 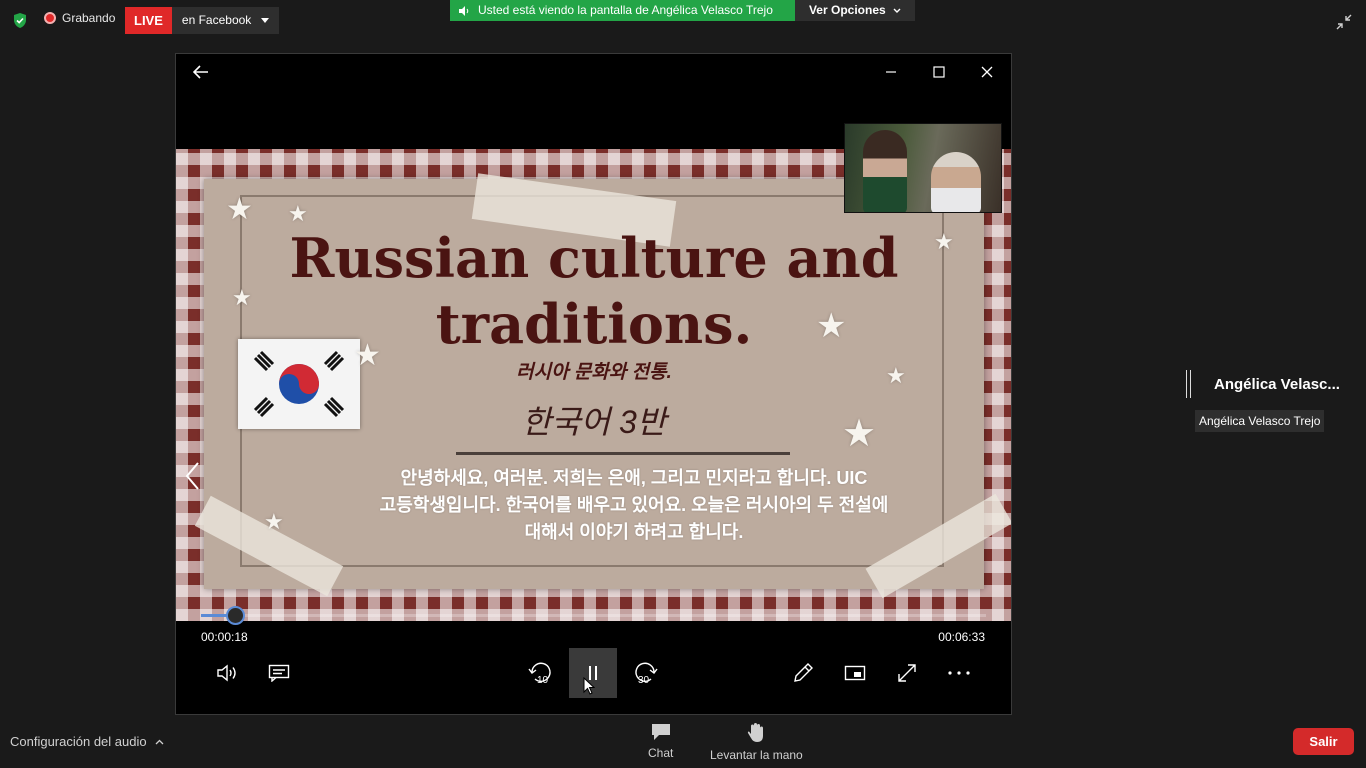 I want to click on slide-title: Russian culture and traditions., so click(x=594, y=291).